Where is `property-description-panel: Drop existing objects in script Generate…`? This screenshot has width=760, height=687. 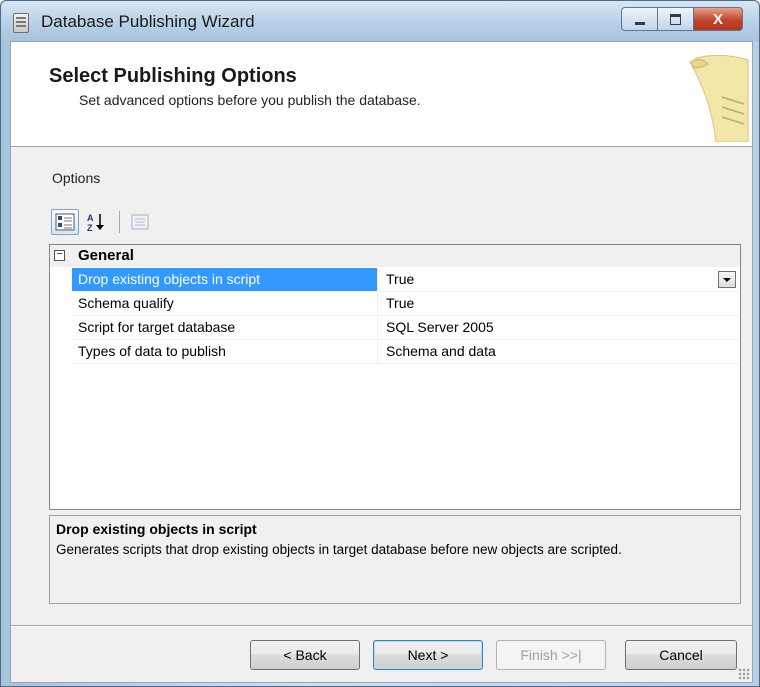
property-description-panel: Drop existing objects in script Generate… is located at coordinates (395, 559).